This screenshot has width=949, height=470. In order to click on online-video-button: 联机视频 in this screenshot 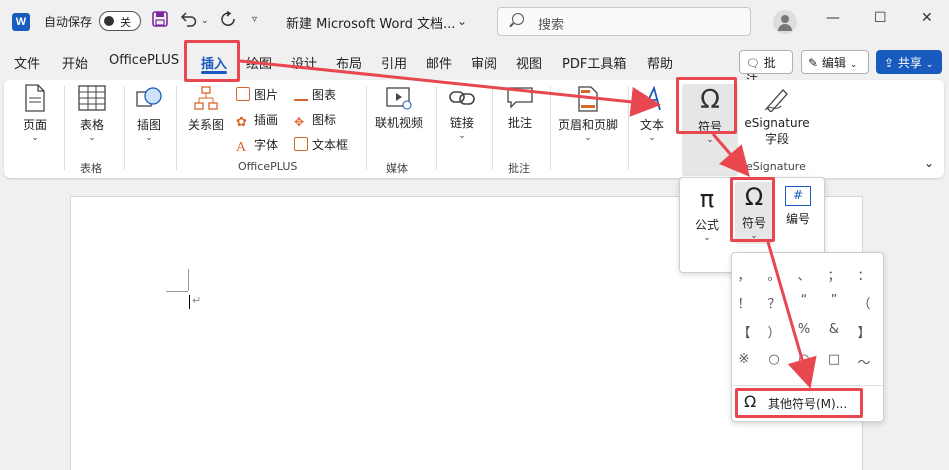, I will do `click(399, 108)`.